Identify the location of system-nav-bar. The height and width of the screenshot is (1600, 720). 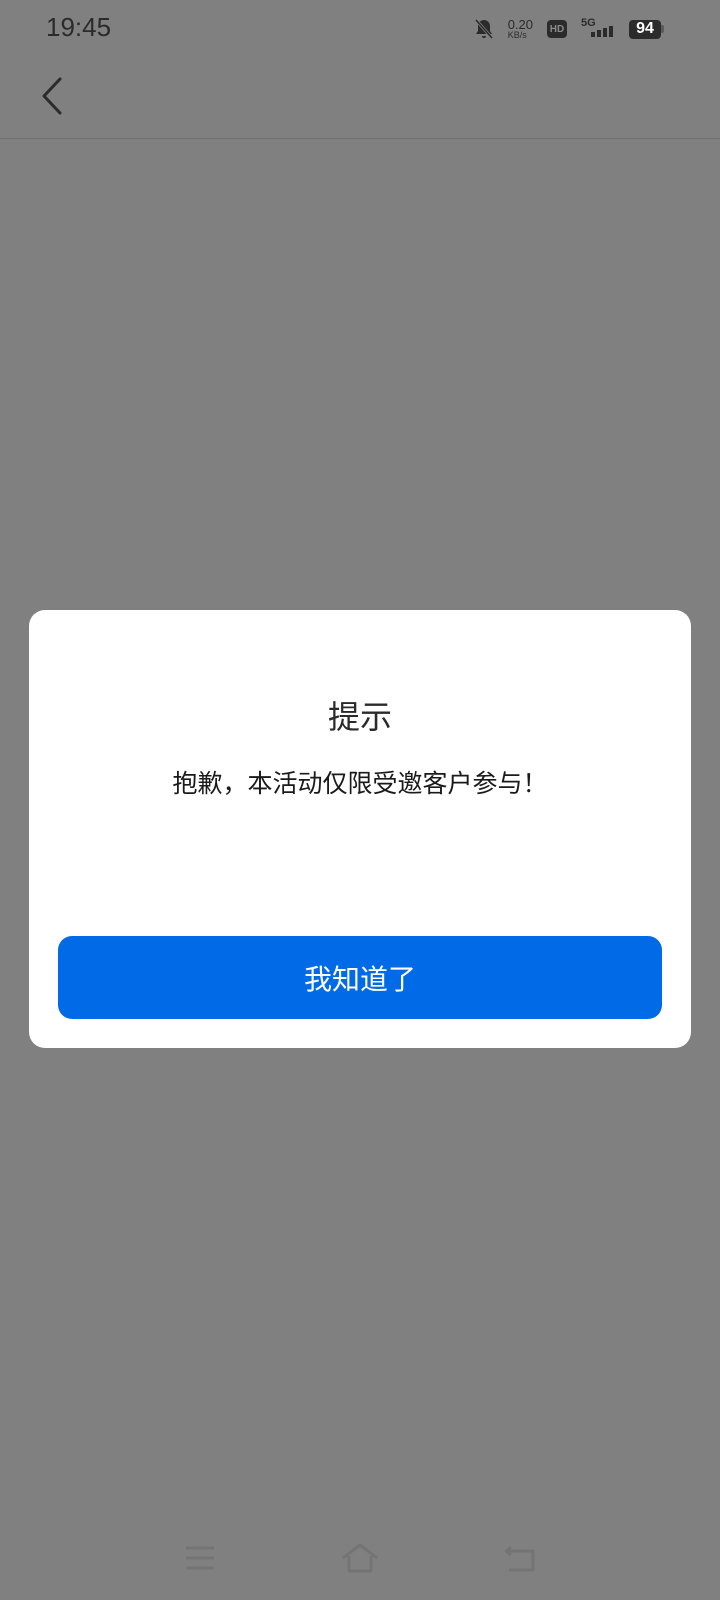
(360, 1558).